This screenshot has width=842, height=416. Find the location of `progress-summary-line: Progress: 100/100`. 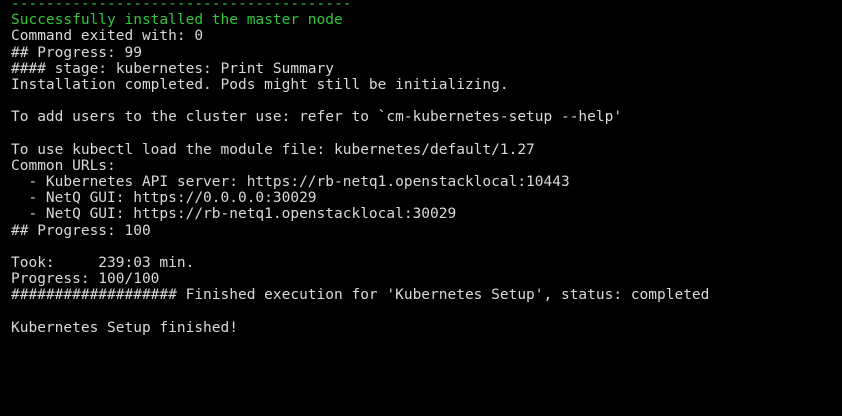

progress-summary-line: Progress: 100/100 is located at coordinates (85, 279).